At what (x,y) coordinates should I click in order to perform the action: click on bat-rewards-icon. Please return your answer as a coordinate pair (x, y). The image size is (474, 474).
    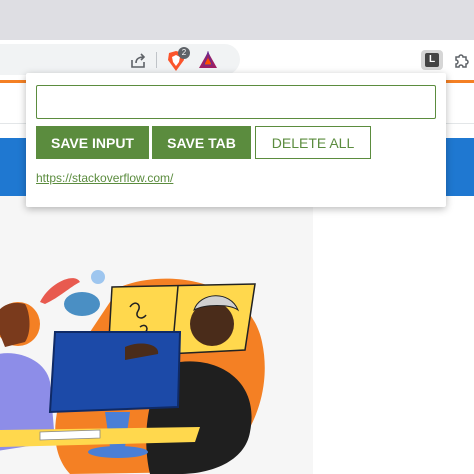
    Looking at the image, I should click on (208, 60).